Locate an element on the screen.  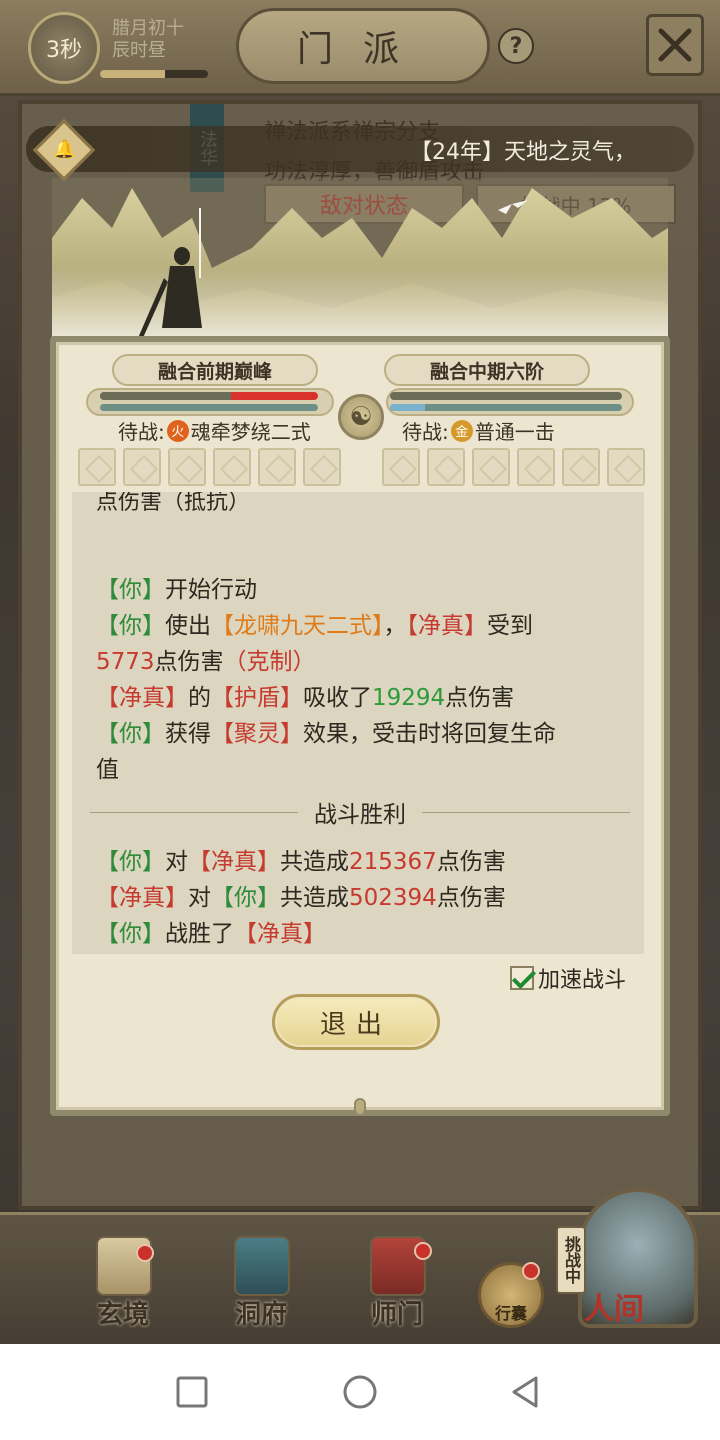
log-line: 5773点伤害（克制） is located at coordinates (206, 659).